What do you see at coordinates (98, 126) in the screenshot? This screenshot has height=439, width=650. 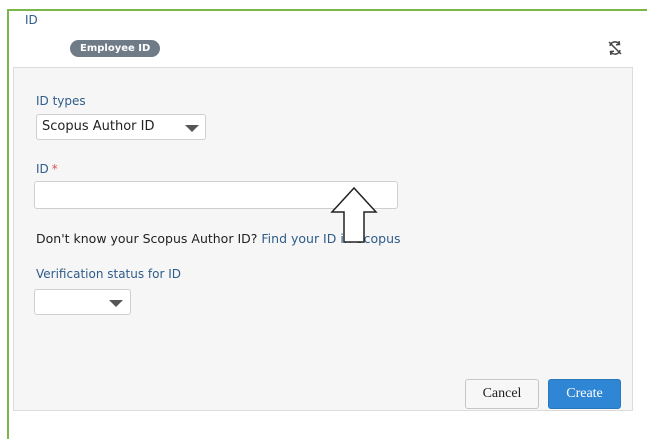 I see `id-types-value: Scopus Author ID` at bounding box center [98, 126].